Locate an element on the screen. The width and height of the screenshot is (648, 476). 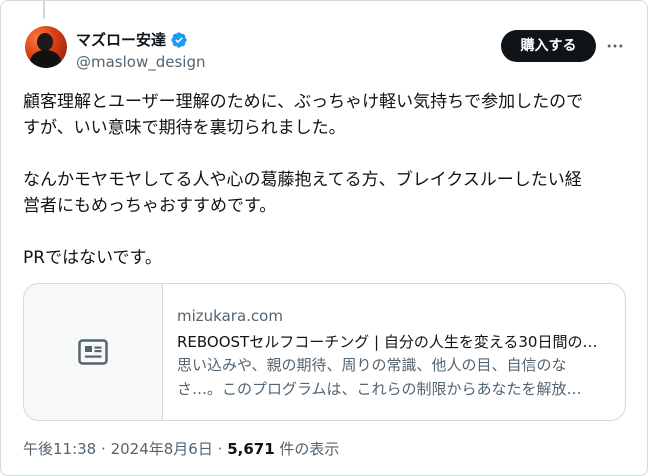
link-card-thumbnail is located at coordinates (93, 352).